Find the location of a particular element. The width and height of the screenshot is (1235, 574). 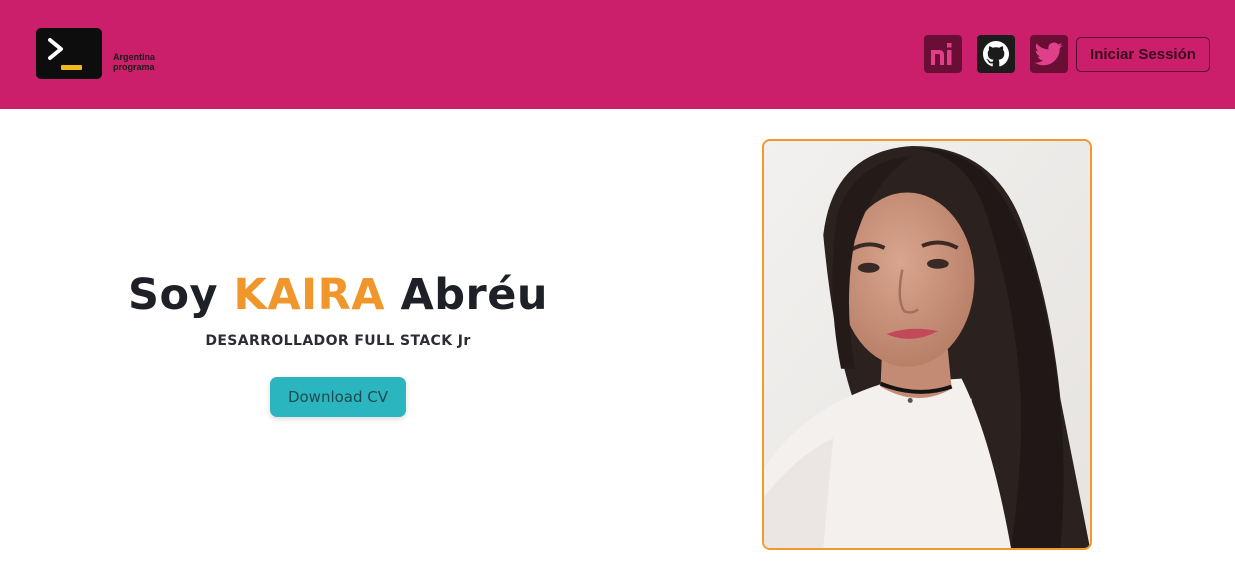

logo-text: Argentina programa is located at coordinates (148, 62).